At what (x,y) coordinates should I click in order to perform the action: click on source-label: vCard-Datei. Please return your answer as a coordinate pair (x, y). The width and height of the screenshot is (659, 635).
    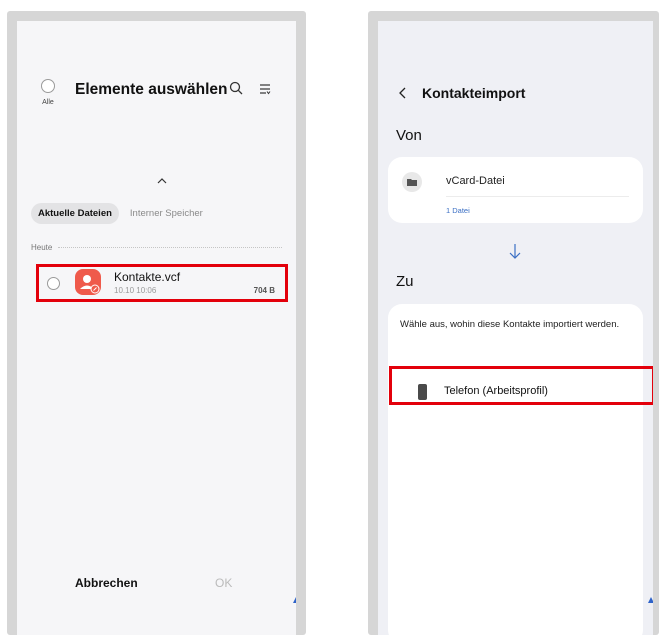
    Looking at the image, I should click on (475, 181).